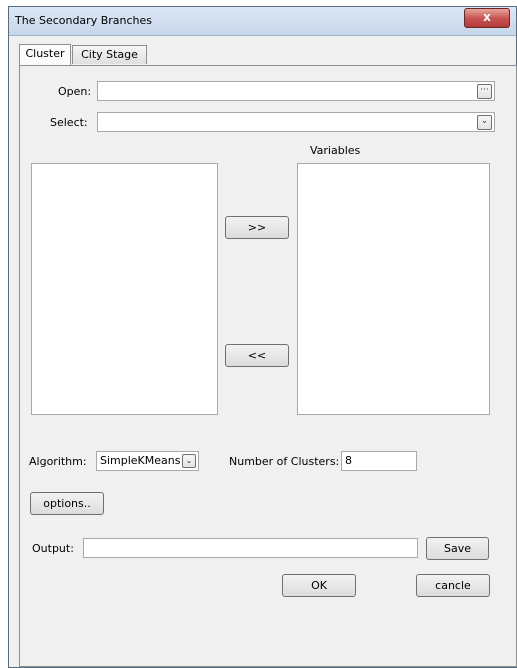 This screenshot has width=517, height=668. Describe the element at coordinates (296, 122) in the screenshot. I see `select-dropdown` at that location.